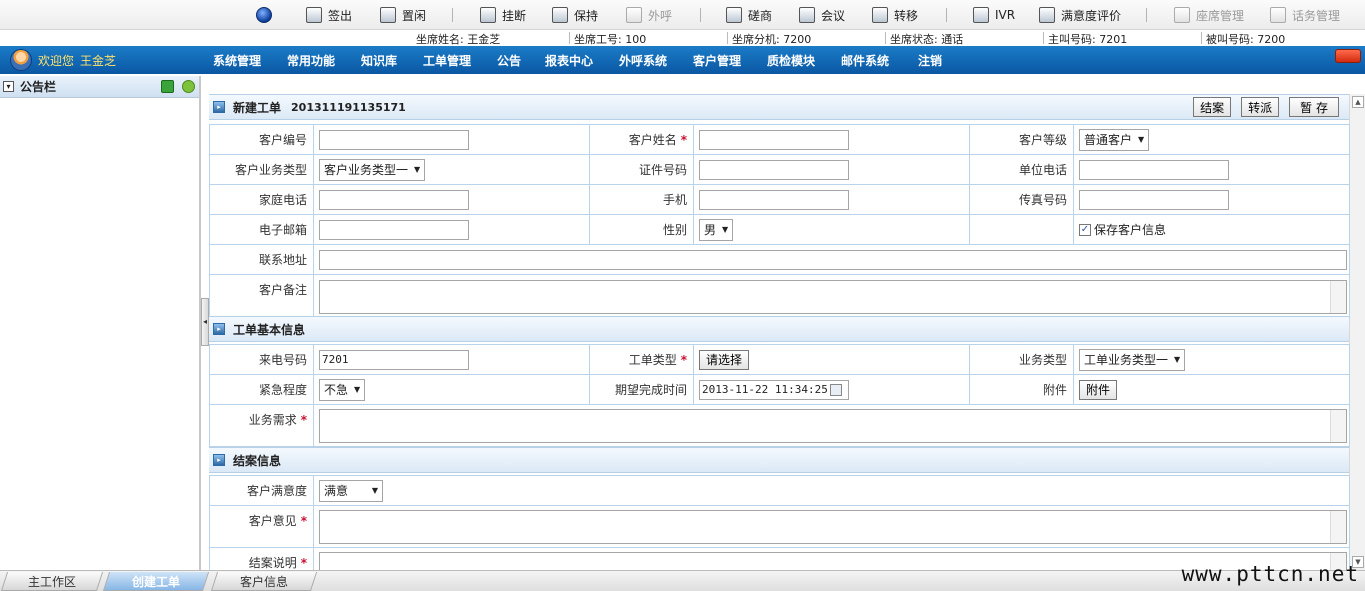  I want to click on user-avatar-icon, so click(21, 60).